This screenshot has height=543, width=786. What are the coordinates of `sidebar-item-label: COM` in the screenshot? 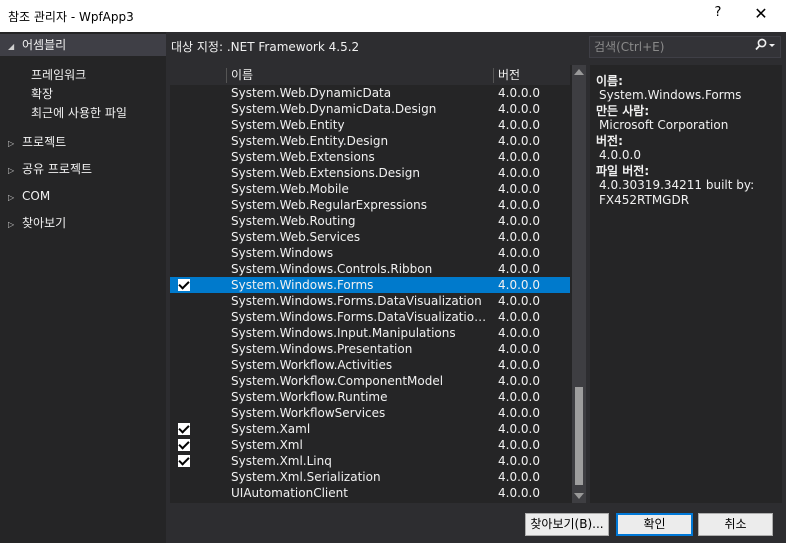 It's located at (36, 196).